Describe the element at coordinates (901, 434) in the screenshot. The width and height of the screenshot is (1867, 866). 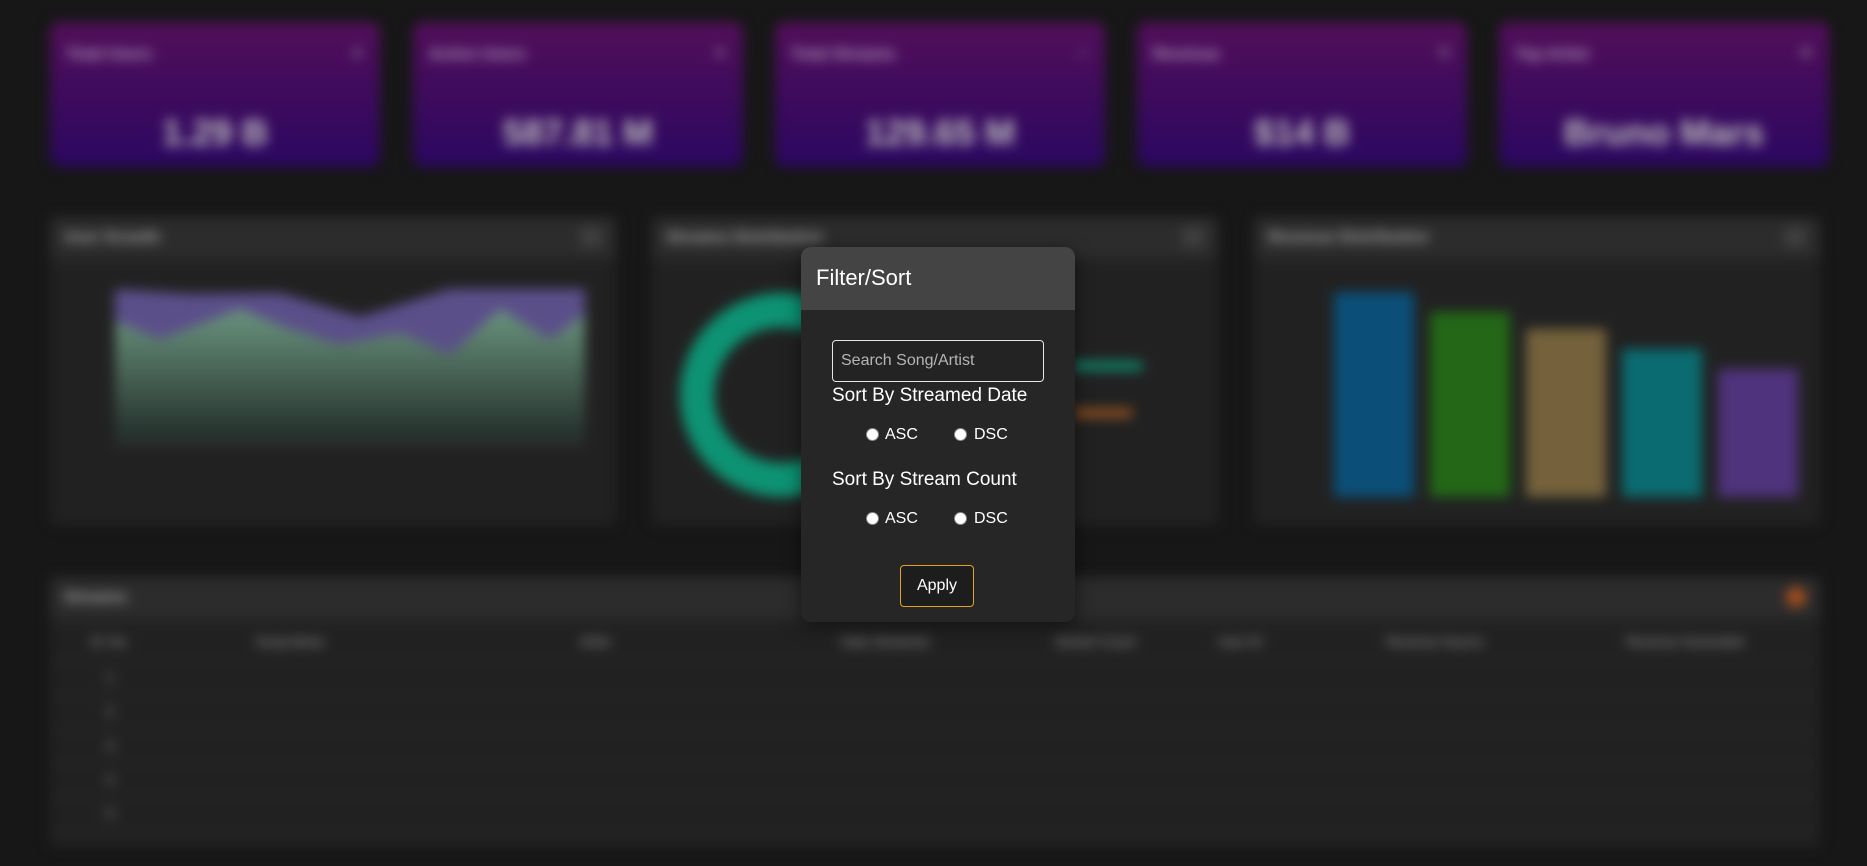
I see `date-asc-label: ASC` at that location.